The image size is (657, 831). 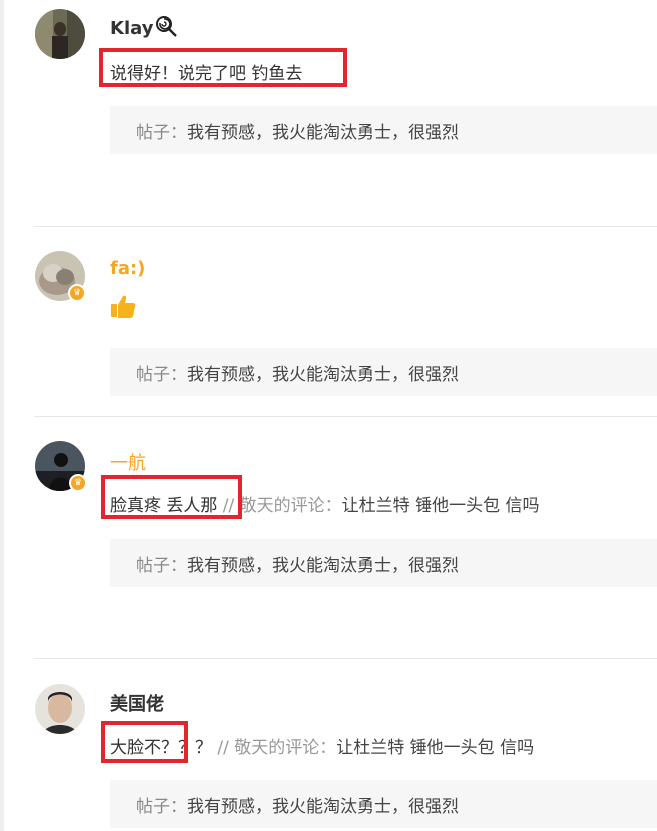 What do you see at coordinates (144, 28) in the screenshot?
I see `username: Klay` at bounding box center [144, 28].